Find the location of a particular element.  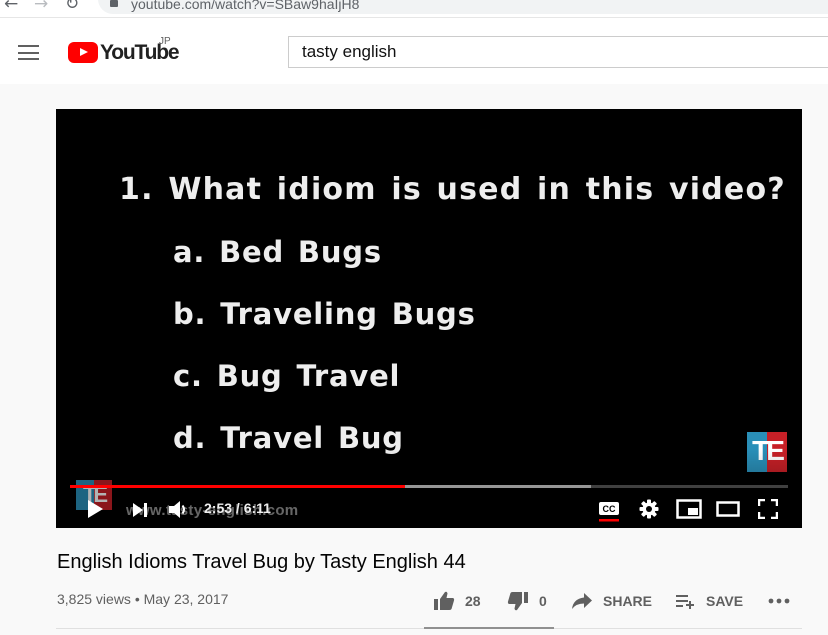

quiz-option-b: b. Traveling Bugs is located at coordinates (324, 314).